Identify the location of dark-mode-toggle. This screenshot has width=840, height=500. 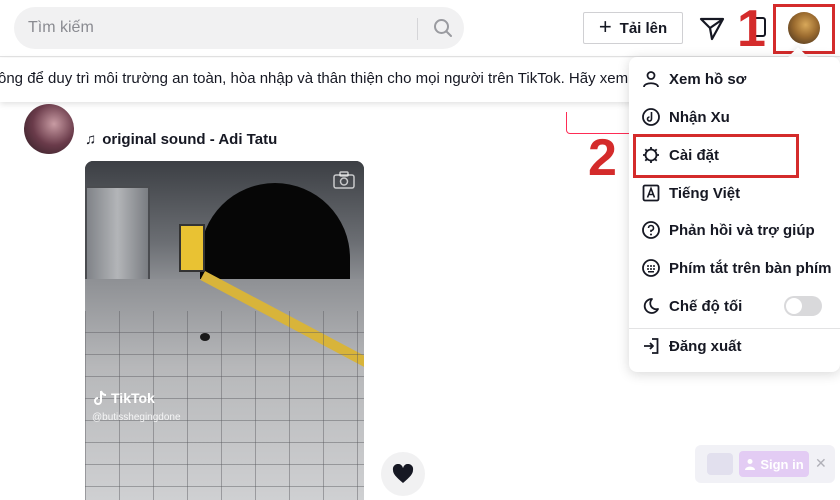
(803, 306).